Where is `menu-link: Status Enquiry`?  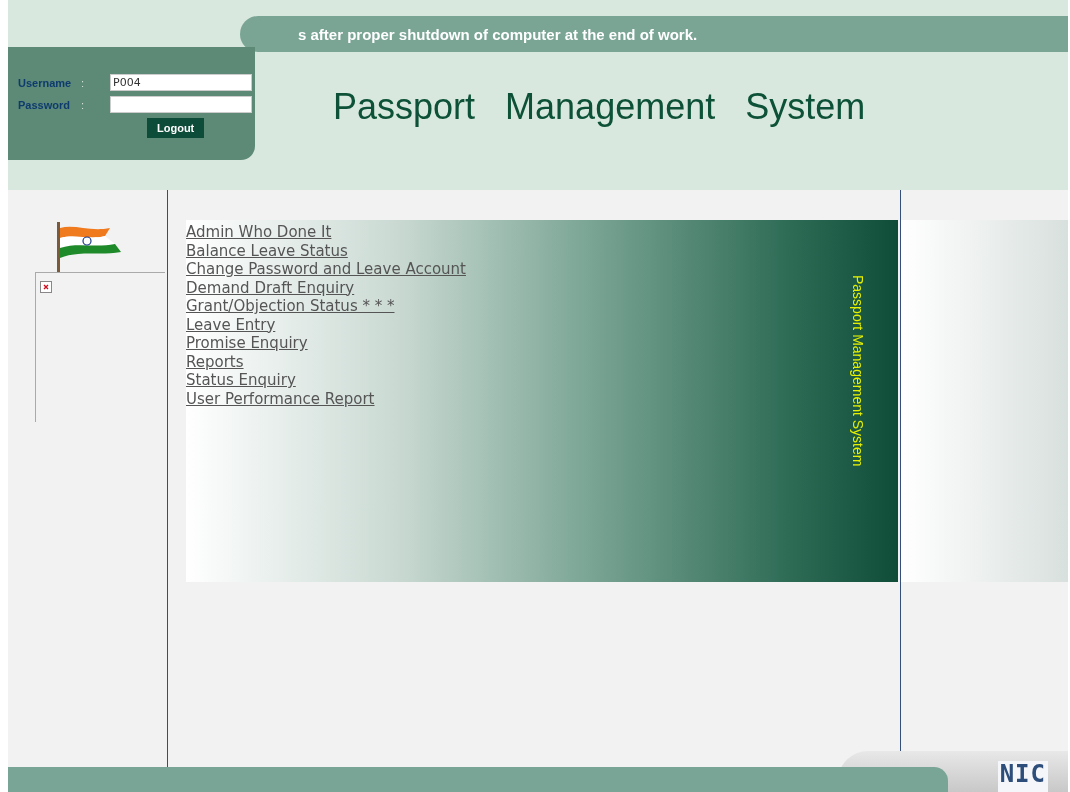
menu-link: Status Enquiry is located at coordinates (241, 380).